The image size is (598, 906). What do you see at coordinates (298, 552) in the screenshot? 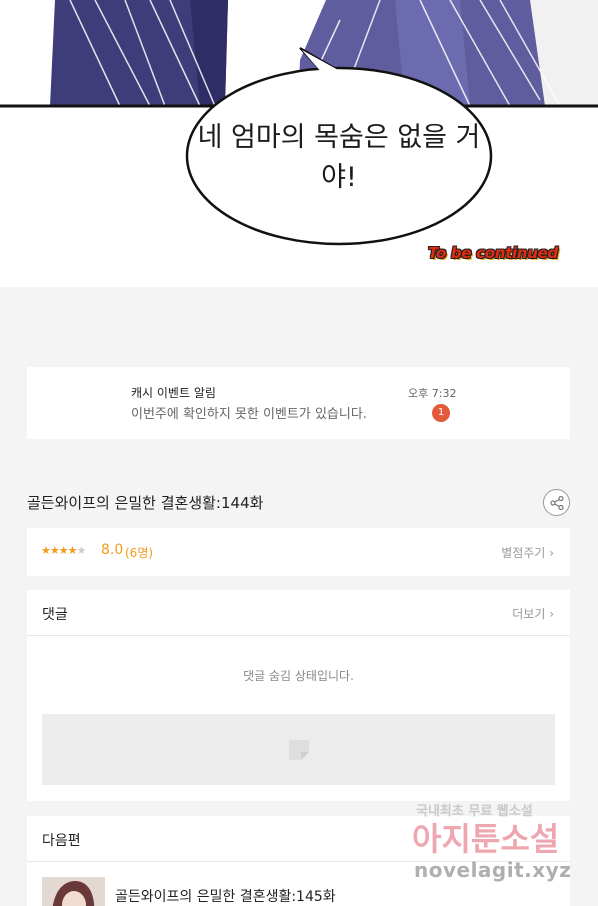
I see `rating-card: ★★★★★ 8.0 (6명) 별점주기 ›` at bounding box center [298, 552].